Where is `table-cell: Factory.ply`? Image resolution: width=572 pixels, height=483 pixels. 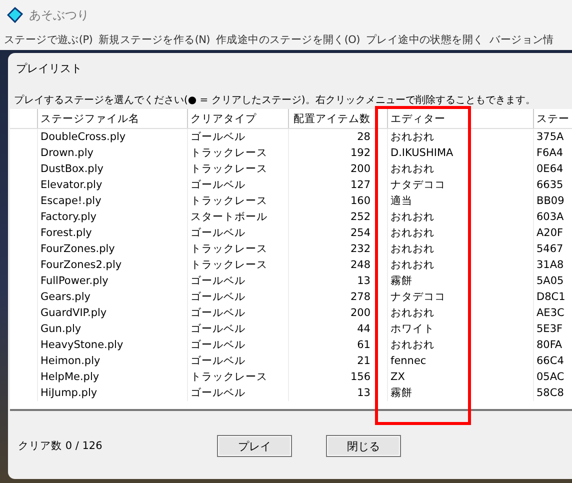
table-cell: Factory.ply is located at coordinates (112, 217).